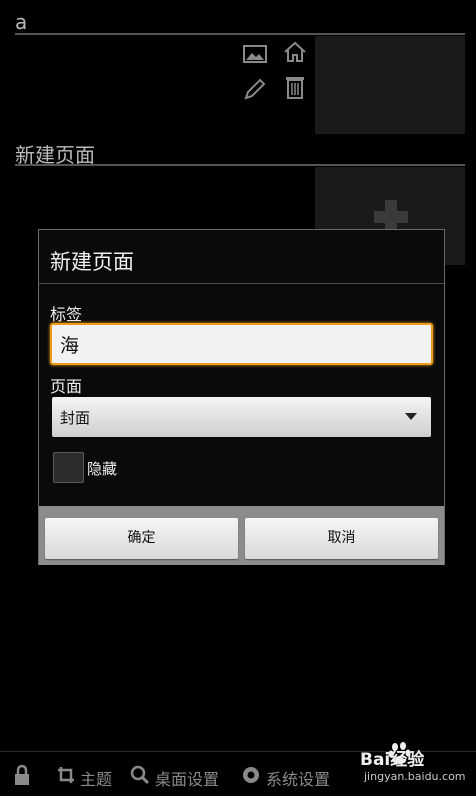 This screenshot has width=476, height=796. What do you see at coordinates (392, 760) in the screenshot?
I see `watermark-brand: Bai经验` at bounding box center [392, 760].